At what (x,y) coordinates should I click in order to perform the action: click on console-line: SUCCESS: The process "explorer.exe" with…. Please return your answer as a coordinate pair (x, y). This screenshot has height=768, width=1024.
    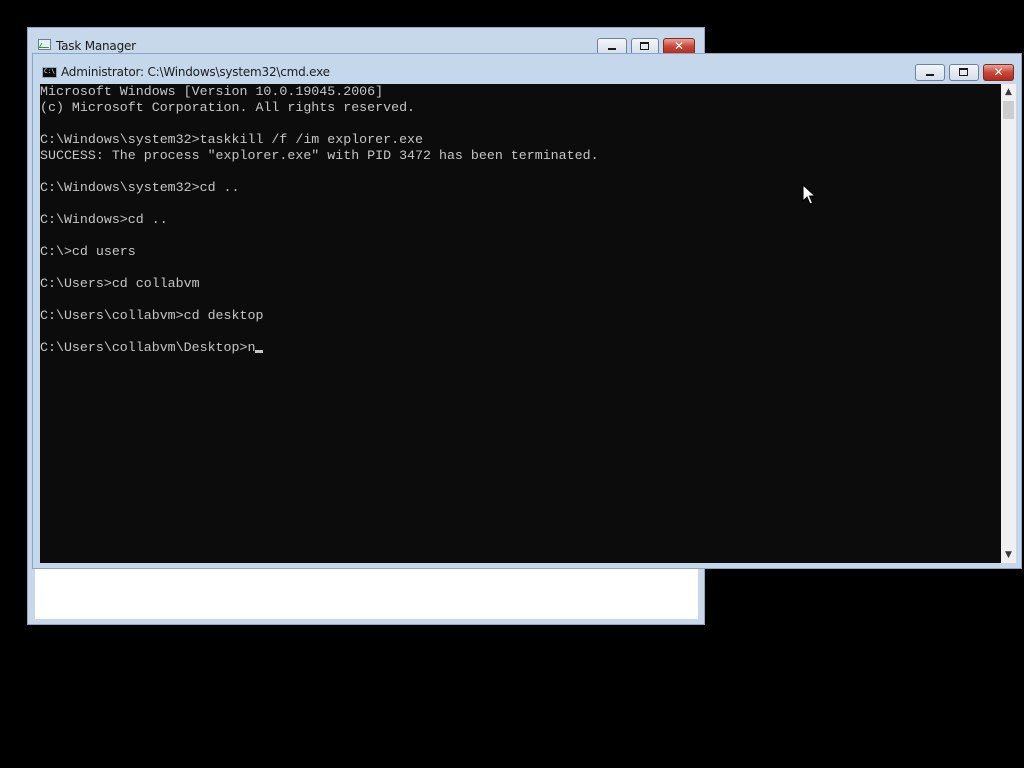
    Looking at the image, I should click on (319, 155).